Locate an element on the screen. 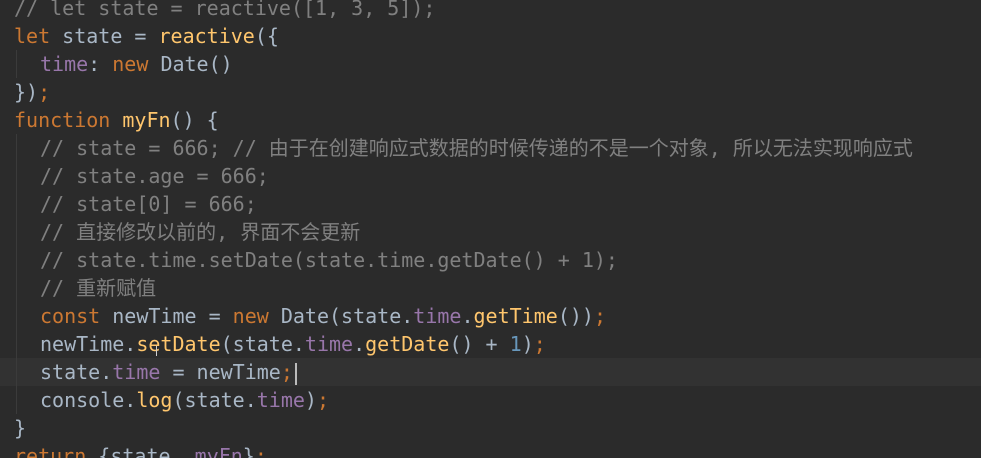 This screenshot has width=981, height=458. code-token: }) is located at coordinates (26, 92).